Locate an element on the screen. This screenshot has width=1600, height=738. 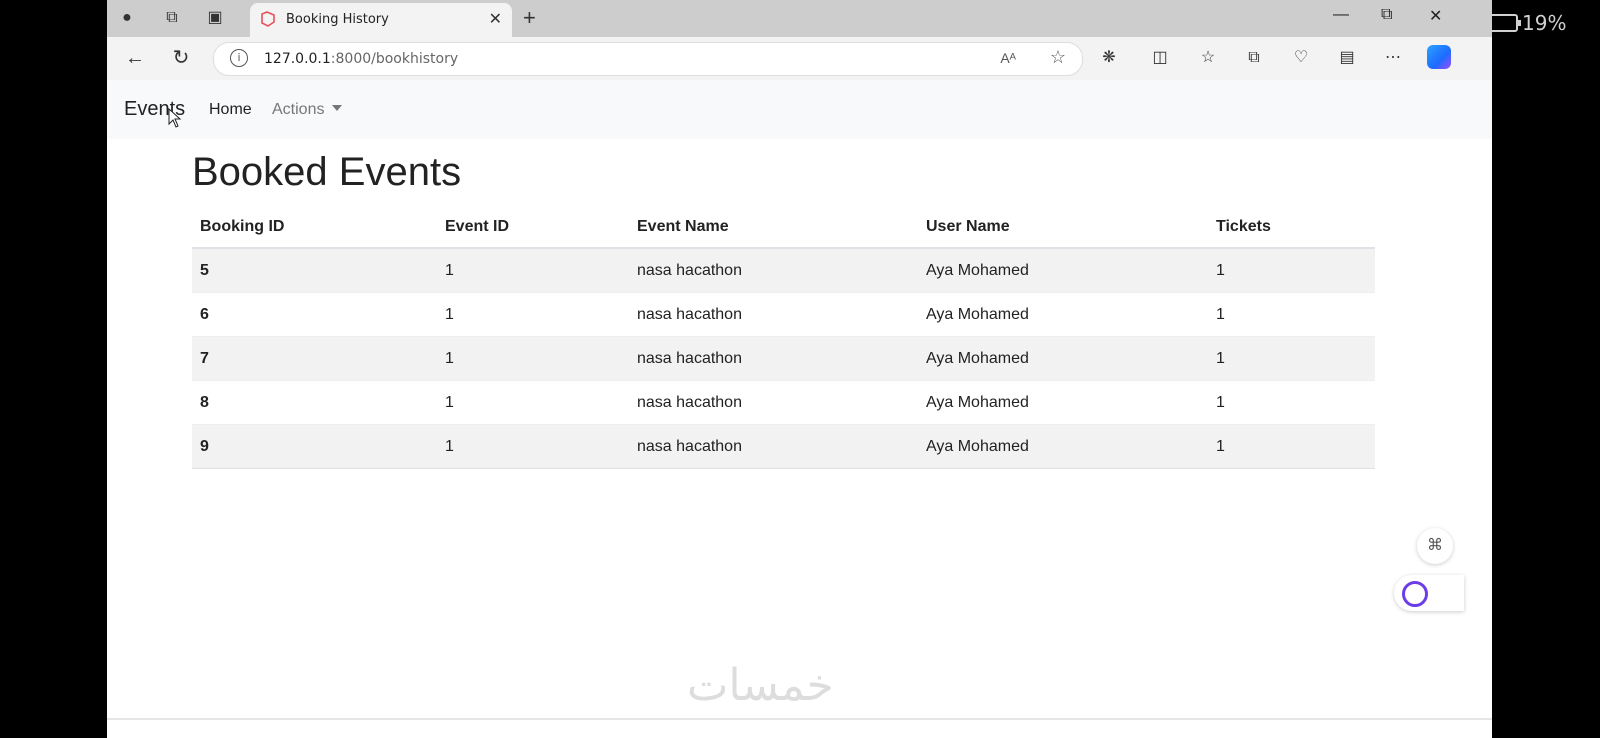
restore-icon: ⧉ is located at coordinates (1386, 15).